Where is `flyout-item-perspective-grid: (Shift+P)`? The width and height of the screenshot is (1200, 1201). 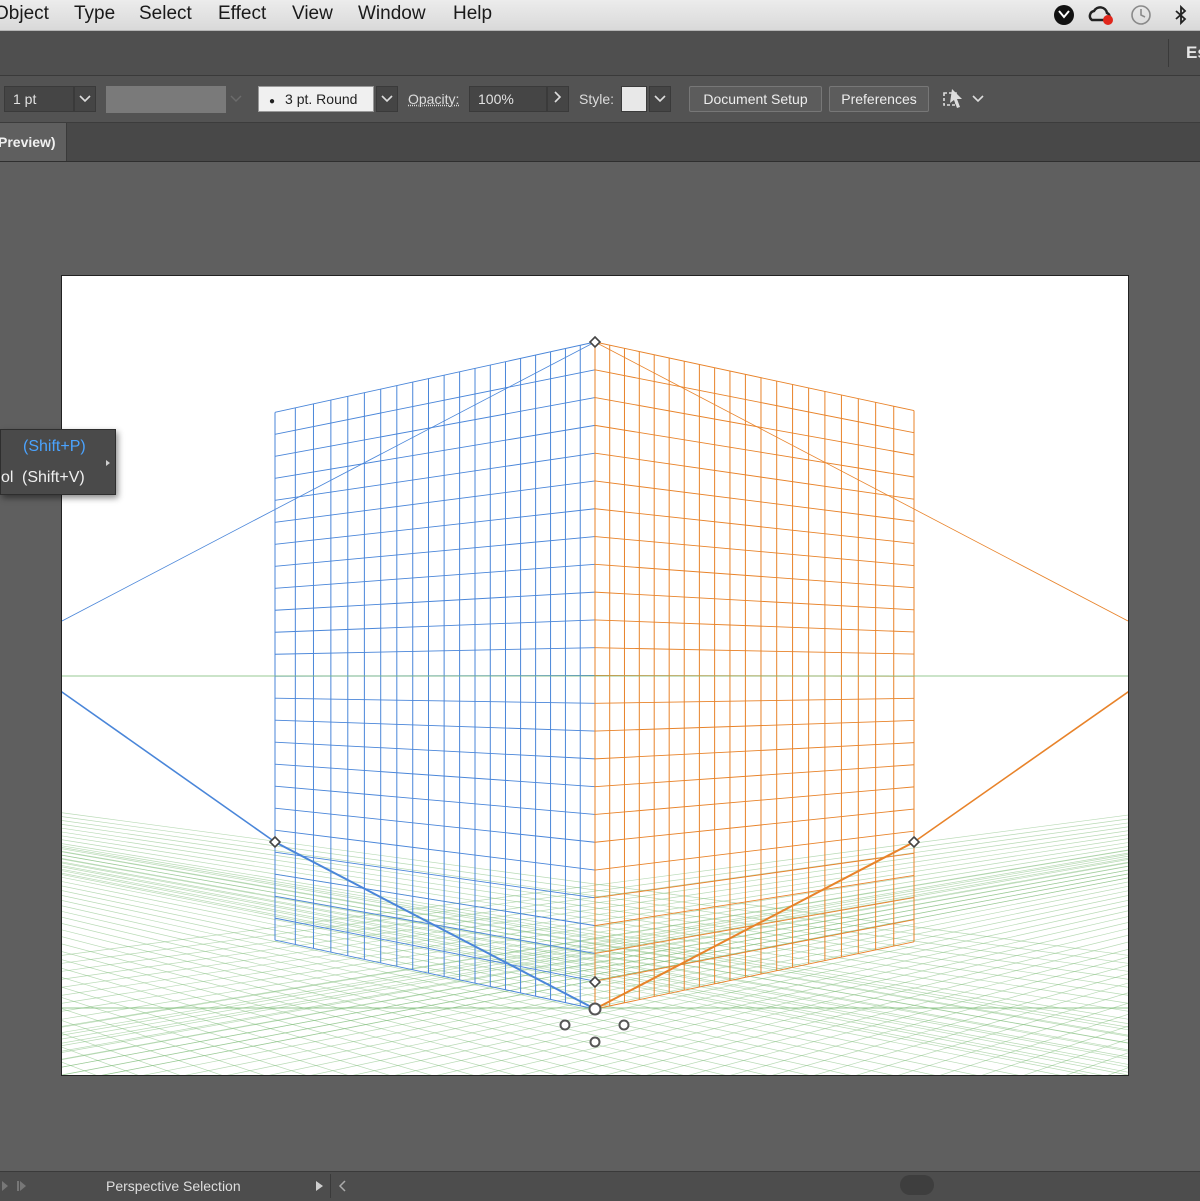 flyout-item-perspective-grid: (Shift+P) is located at coordinates (51, 446).